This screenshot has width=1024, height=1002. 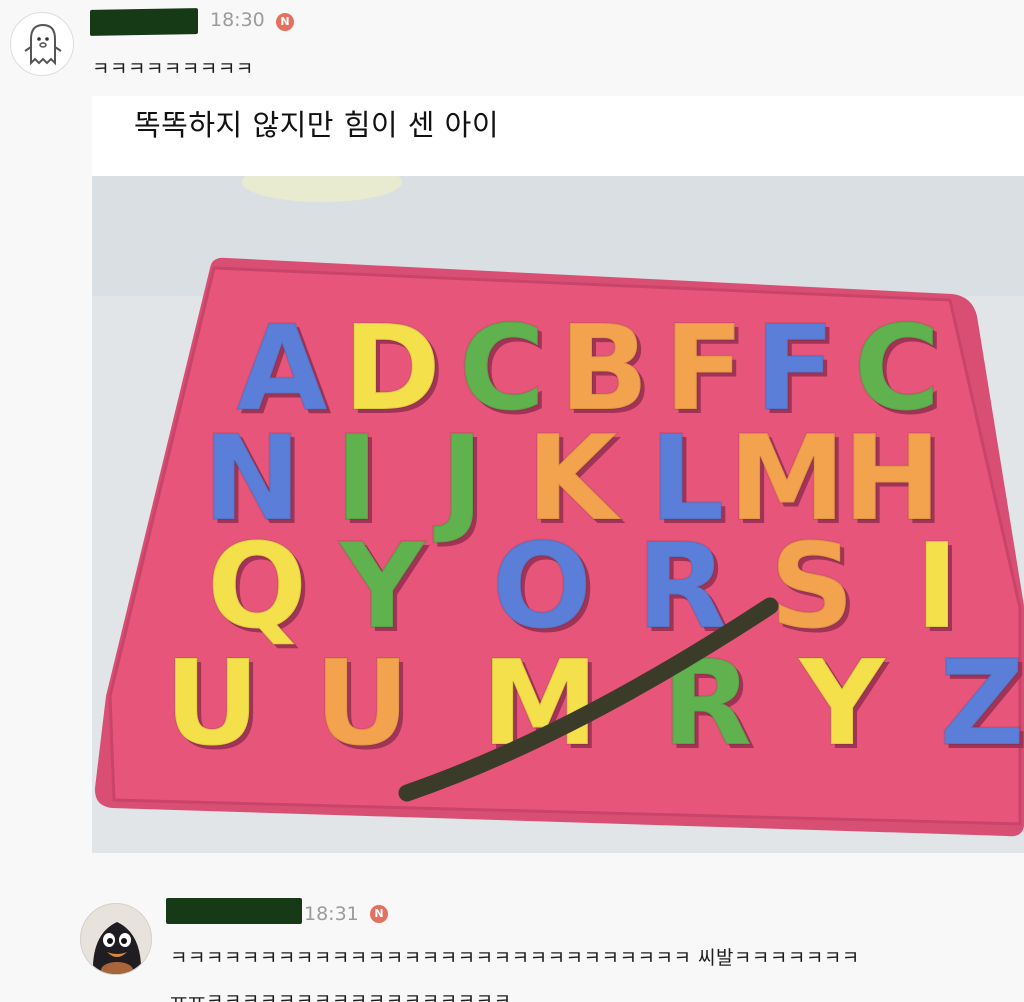 I want to click on comment-time: 18:31, so click(x=331, y=914).